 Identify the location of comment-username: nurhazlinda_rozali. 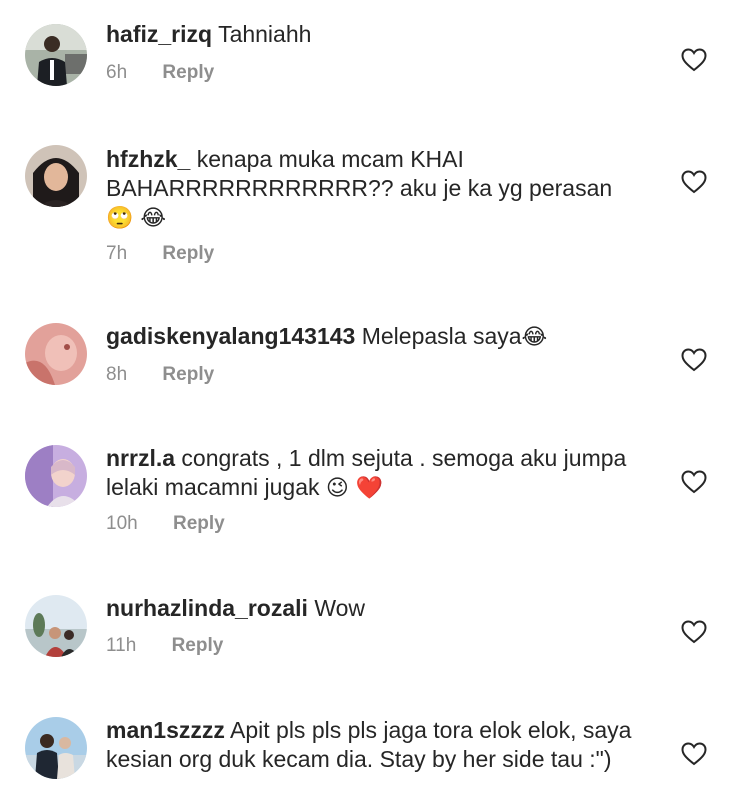
(207, 608).